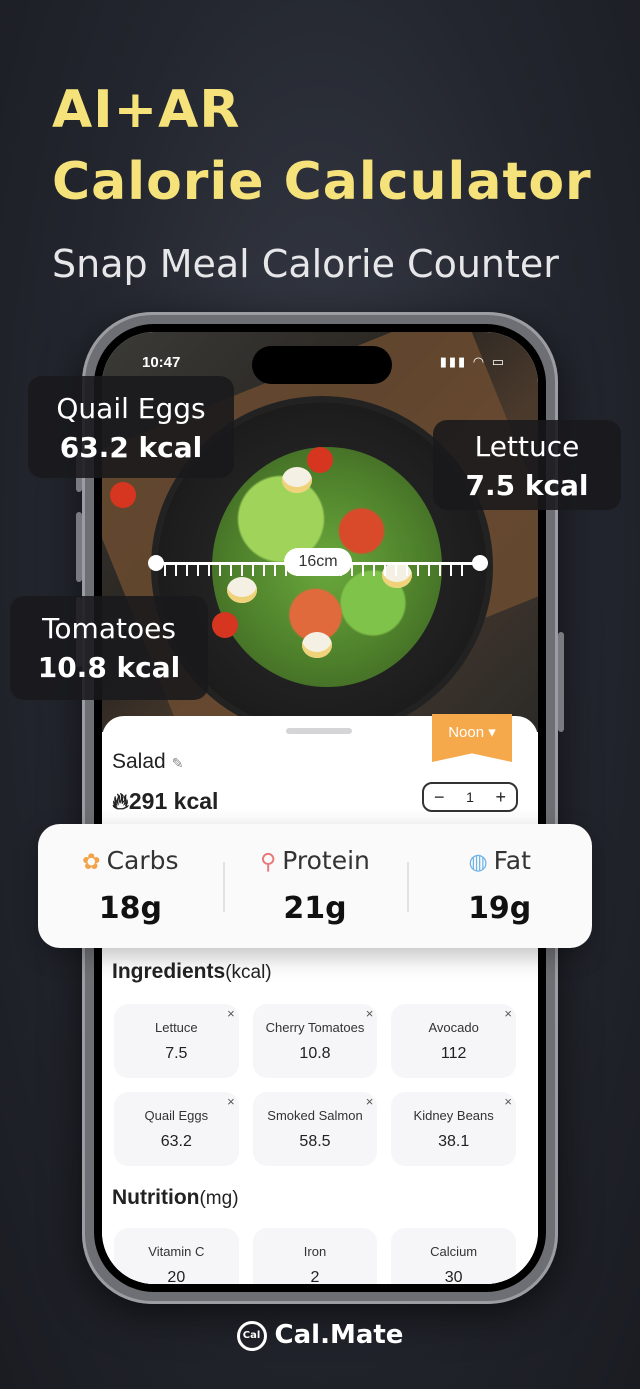 The height and width of the screenshot is (1389, 640). What do you see at coordinates (527, 446) in the screenshot?
I see `tag-name: Lettuce` at bounding box center [527, 446].